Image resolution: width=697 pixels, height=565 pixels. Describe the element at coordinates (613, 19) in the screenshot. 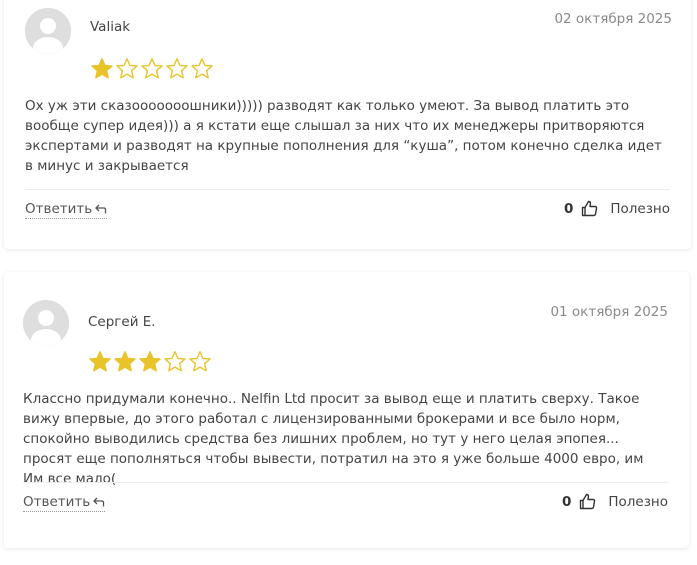

I see `review-date: 02 октября 2025` at that location.